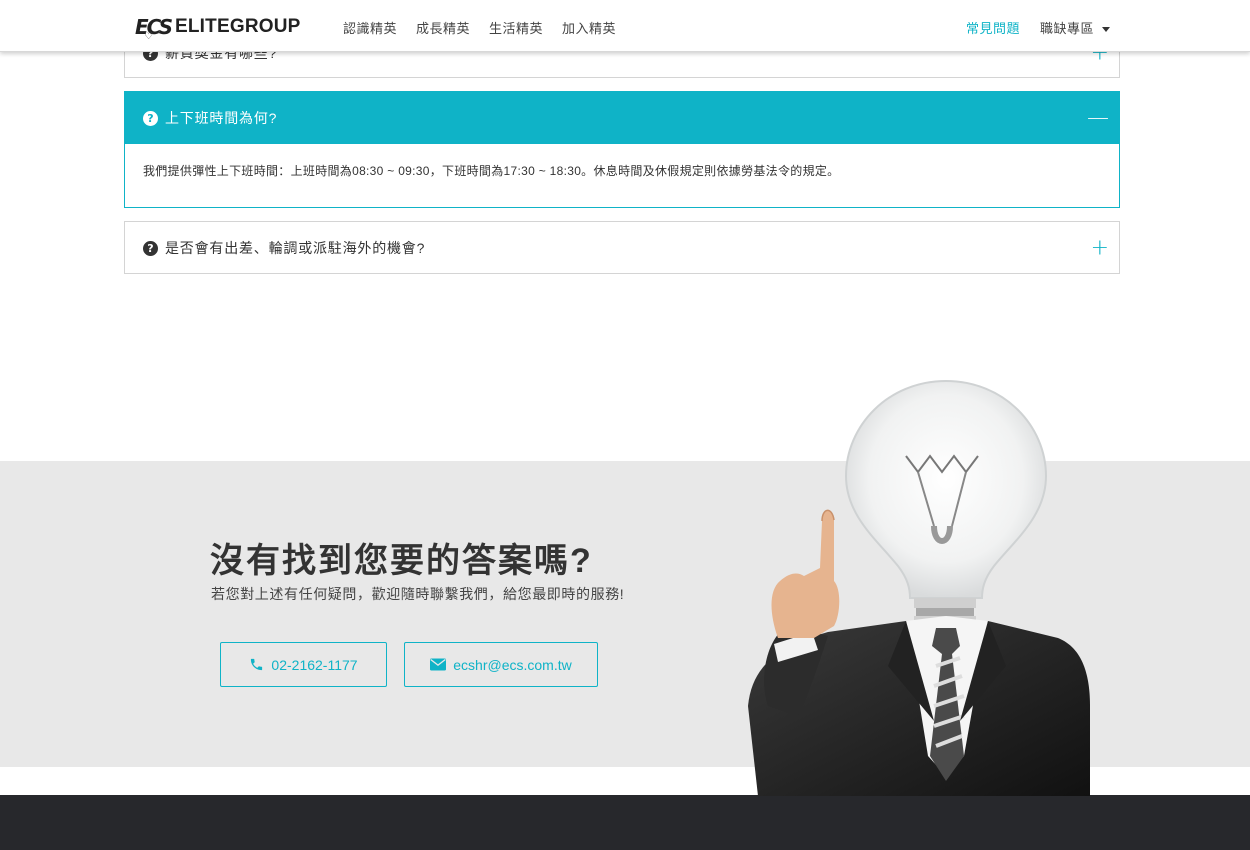 The height and width of the screenshot is (850, 1250). What do you see at coordinates (1098, 118) in the screenshot?
I see `collapse-icon: —` at bounding box center [1098, 118].